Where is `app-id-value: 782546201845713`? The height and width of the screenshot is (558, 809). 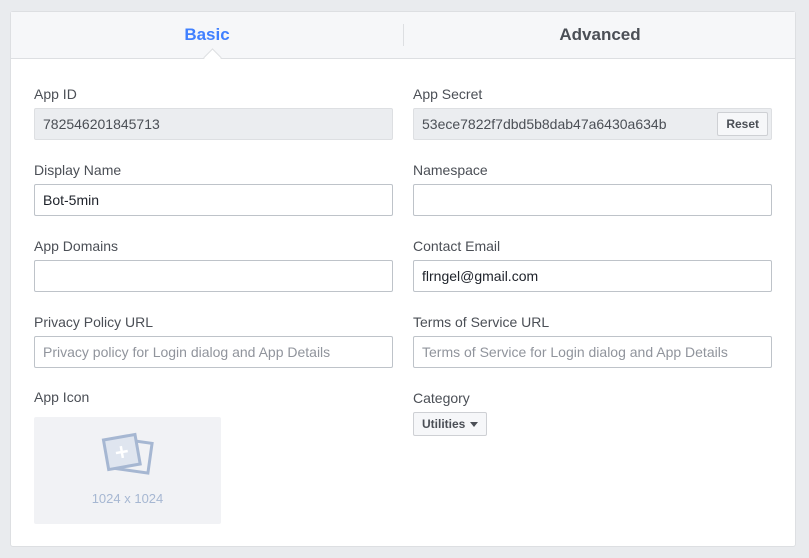
app-id-value: 782546201845713 is located at coordinates (101, 124).